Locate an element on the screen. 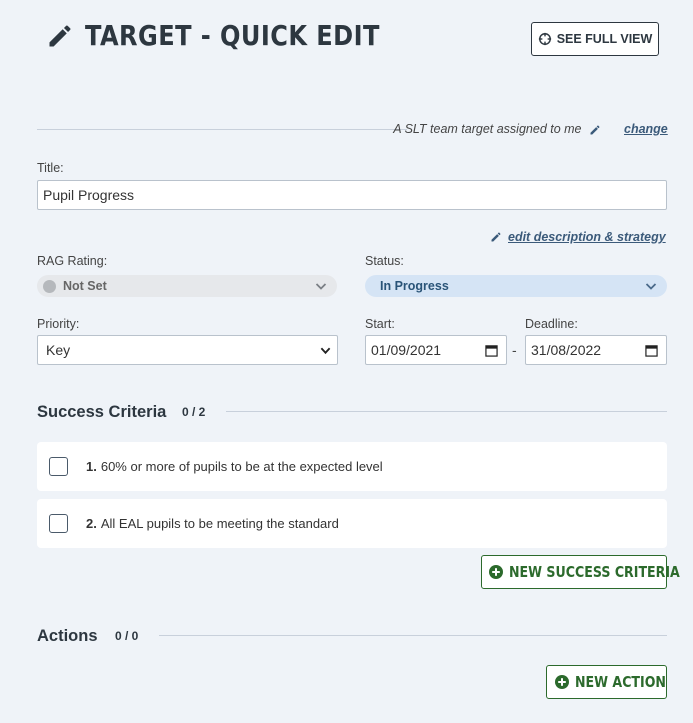 The height and width of the screenshot is (723, 693). success-criteria-divider is located at coordinates (446, 411).